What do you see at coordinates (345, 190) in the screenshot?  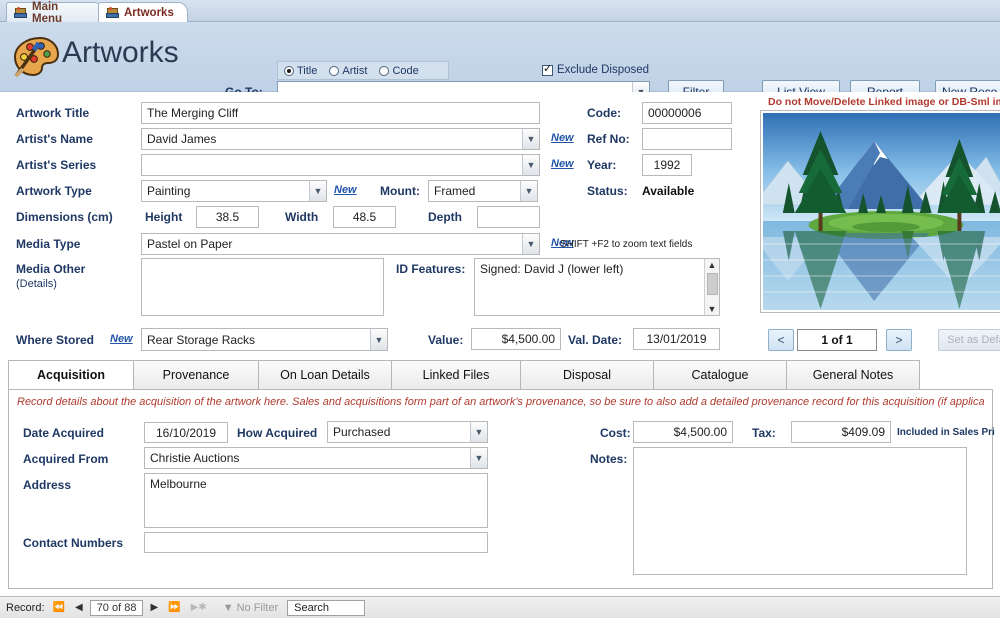 I see `artwork-type-new-link: New` at bounding box center [345, 190].